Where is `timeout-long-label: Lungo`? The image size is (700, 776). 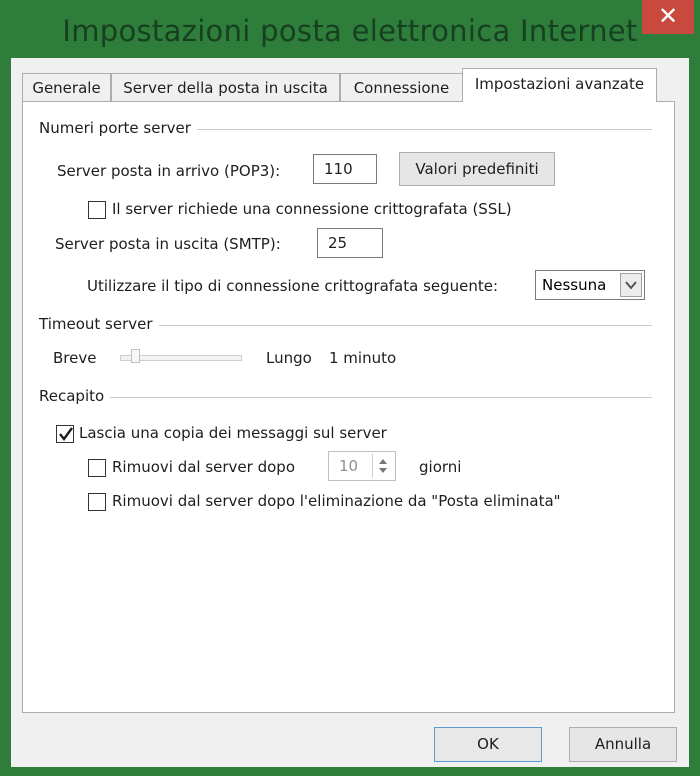
timeout-long-label: Lungo is located at coordinates (289, 358).